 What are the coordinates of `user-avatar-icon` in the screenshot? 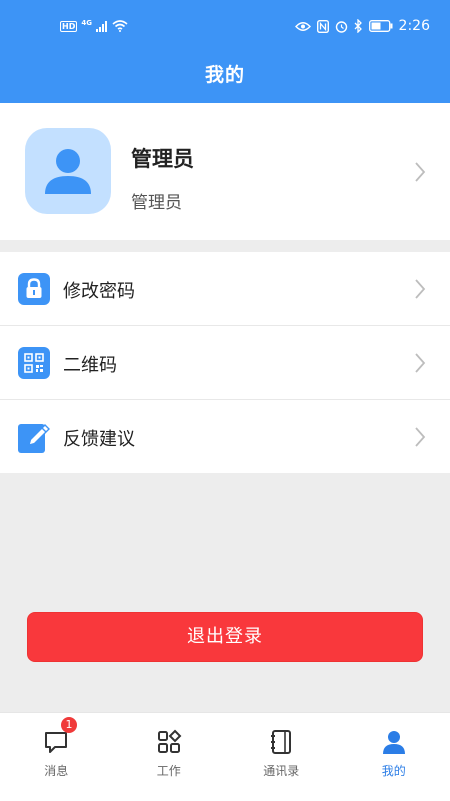 It's located at (68, 171).